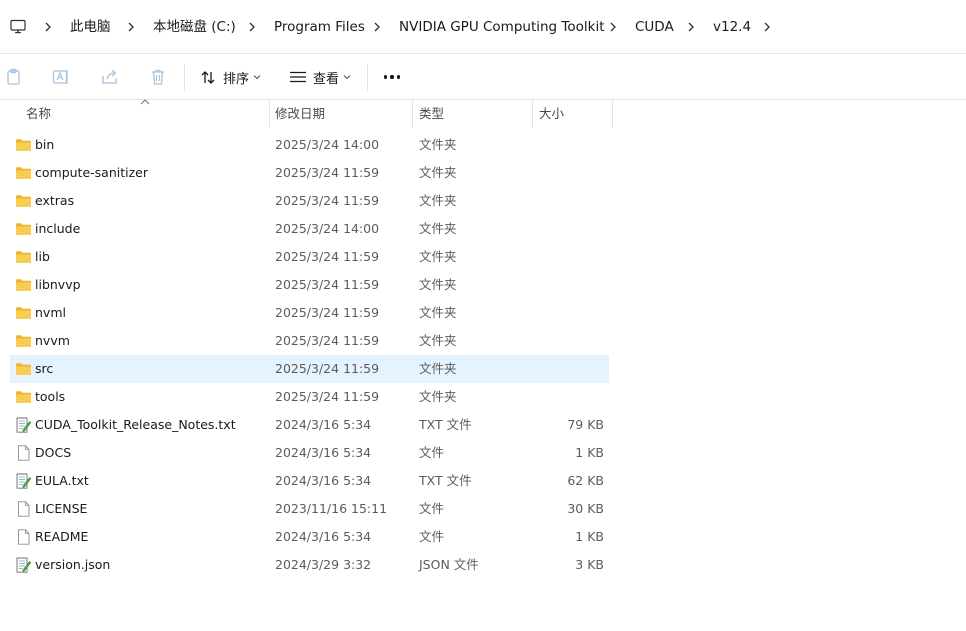 This screenshot has height=631, width=966. I want to click on text-file-icon, so click(23, 425).